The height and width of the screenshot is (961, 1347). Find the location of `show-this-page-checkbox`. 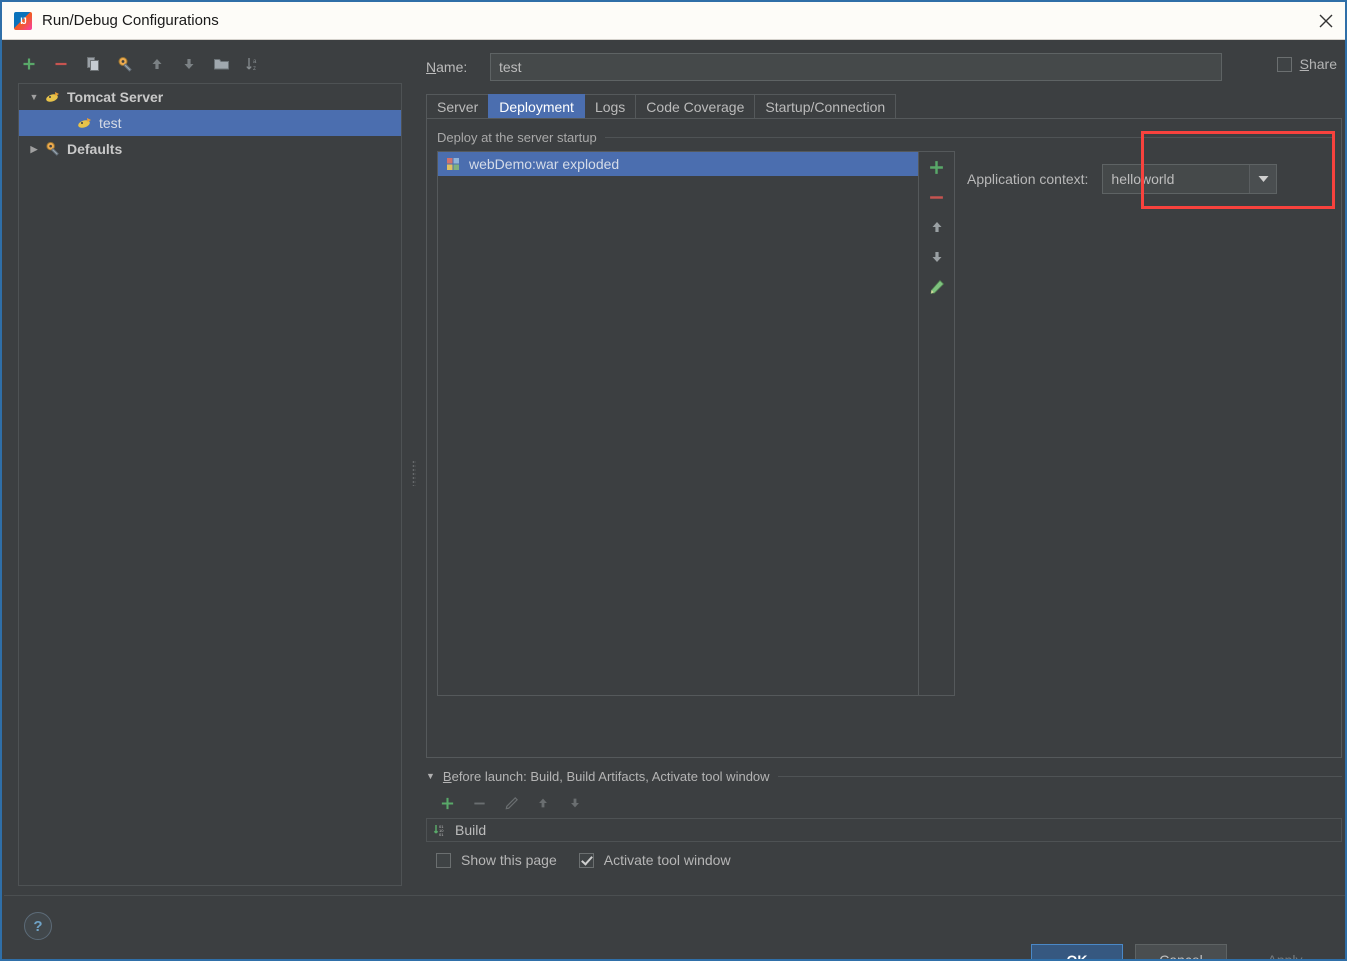

show-this-page-checkbox is located at coordinates (443, 860).